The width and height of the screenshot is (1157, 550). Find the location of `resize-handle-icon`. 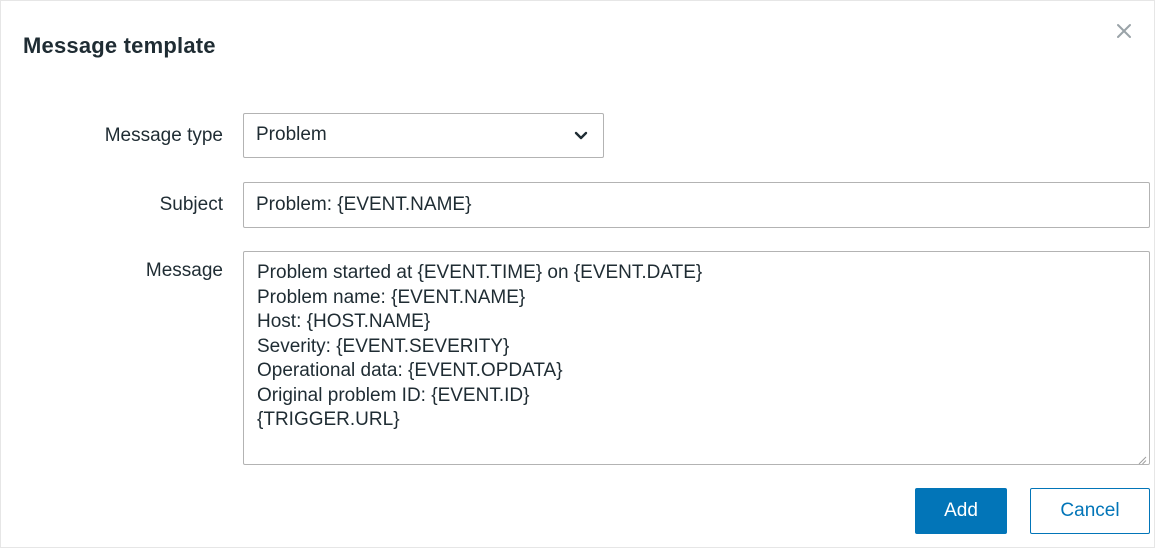

resize-handle-icon is located at coordinates (1142, 458).